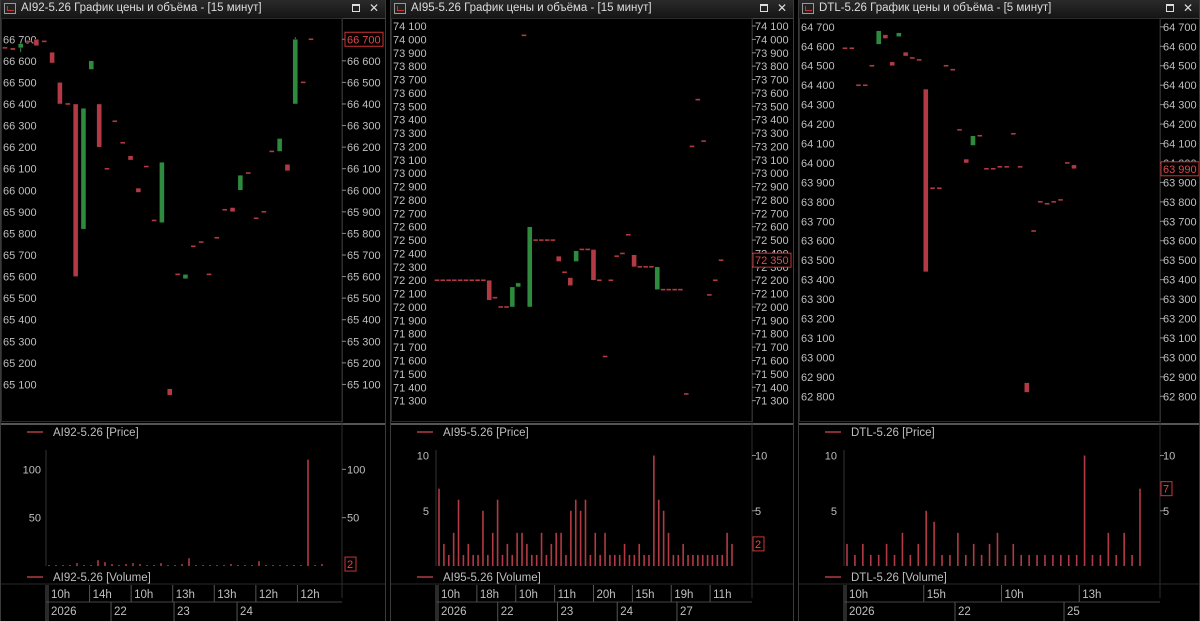 The height and width of the screenshot is (621, 1200). What do you see at coordinates (410, 241) in the screenshot?
I see `price-tick-left: 72 500` at bounding box center [410, 241].